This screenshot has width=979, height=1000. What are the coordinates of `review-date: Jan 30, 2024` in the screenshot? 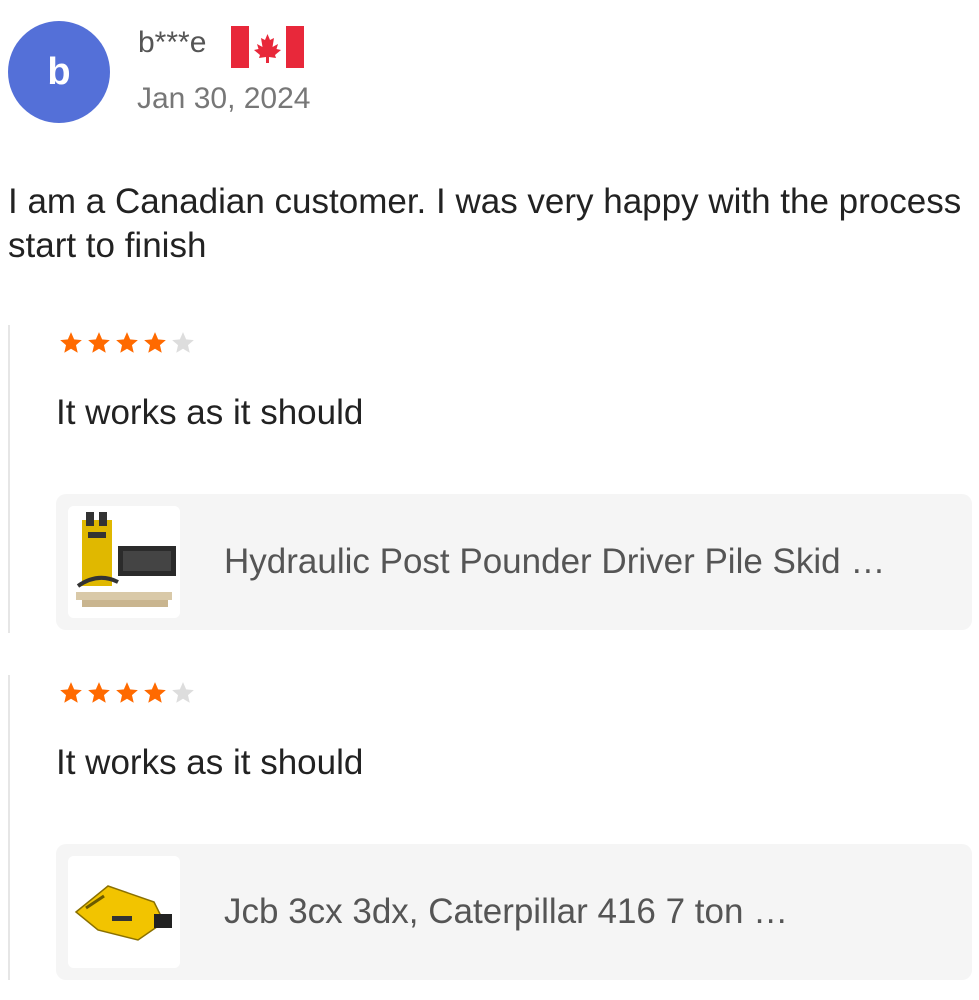 It's located at (224, 98).